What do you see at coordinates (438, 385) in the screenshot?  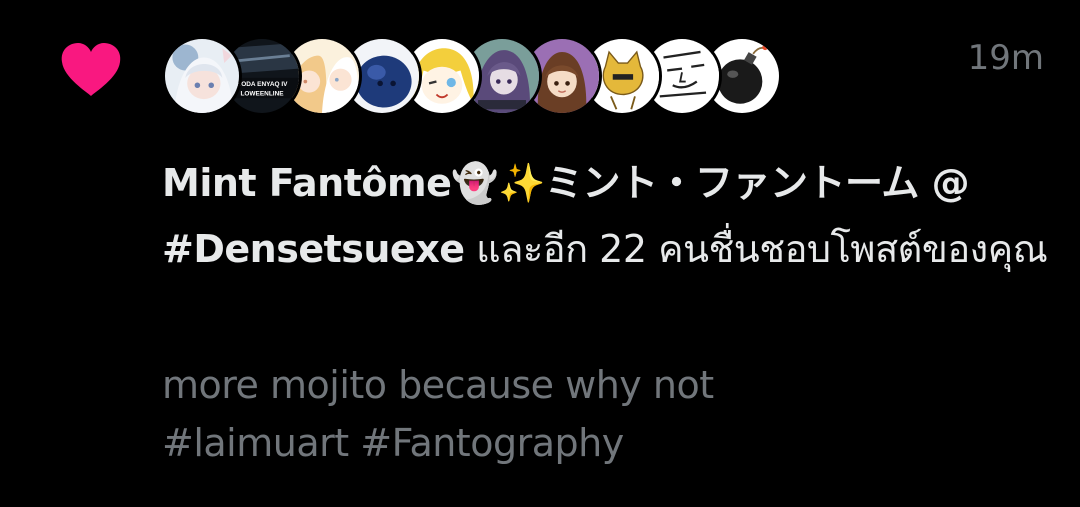 I see `post-line-1: more mojito because why not` at bounding box center [438, 385].